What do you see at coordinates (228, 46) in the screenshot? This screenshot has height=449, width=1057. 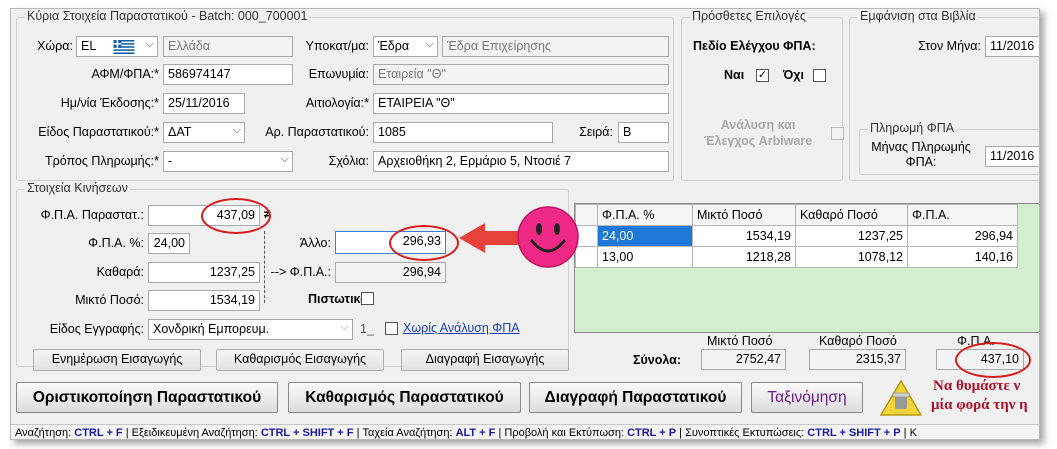 I see `country-name-field: Ελλάδα` at bounding box center [228, 46].